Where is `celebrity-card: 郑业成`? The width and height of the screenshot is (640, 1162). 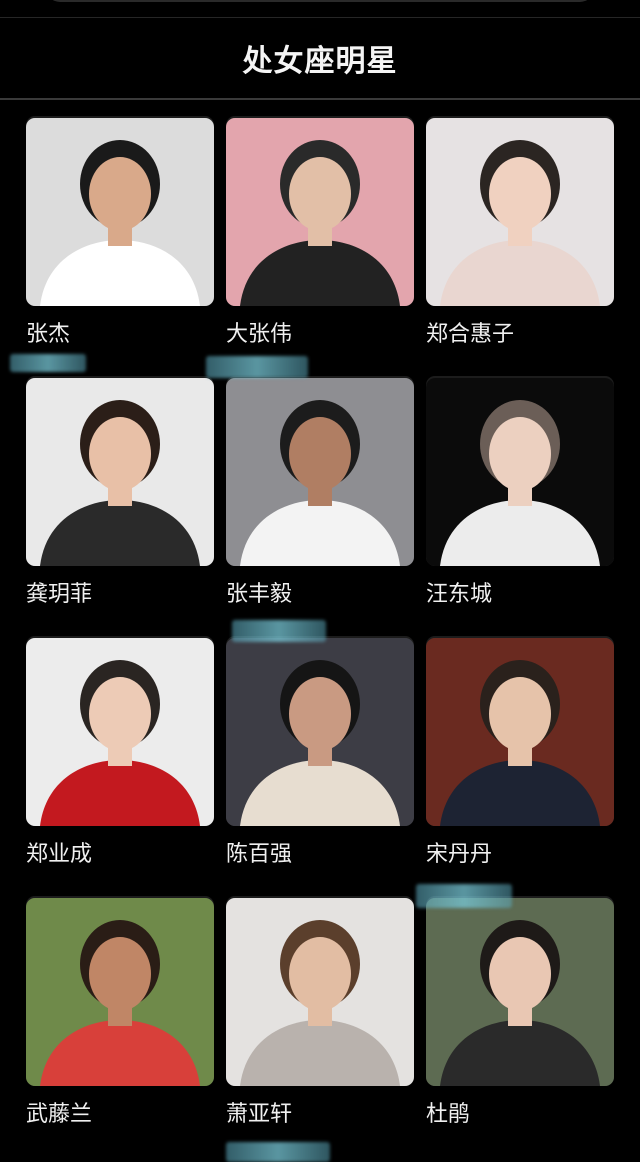
celebrity-card: 郑业成 is located at coordinates (120, 752).